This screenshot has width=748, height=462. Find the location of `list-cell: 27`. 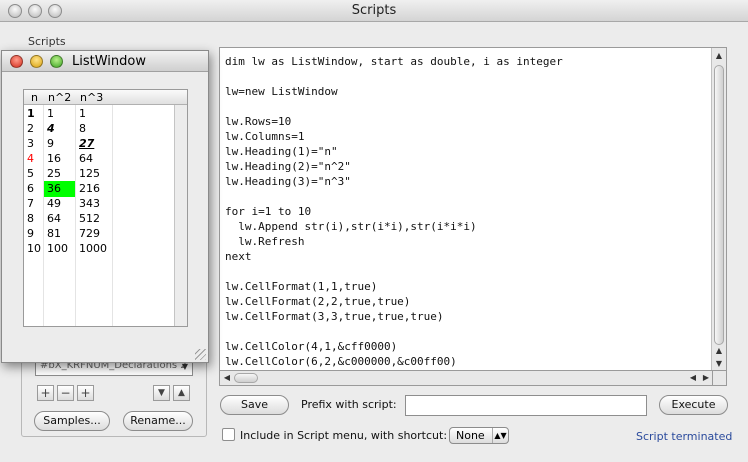

list-cell: 27 is located at coordinates (94, 144).